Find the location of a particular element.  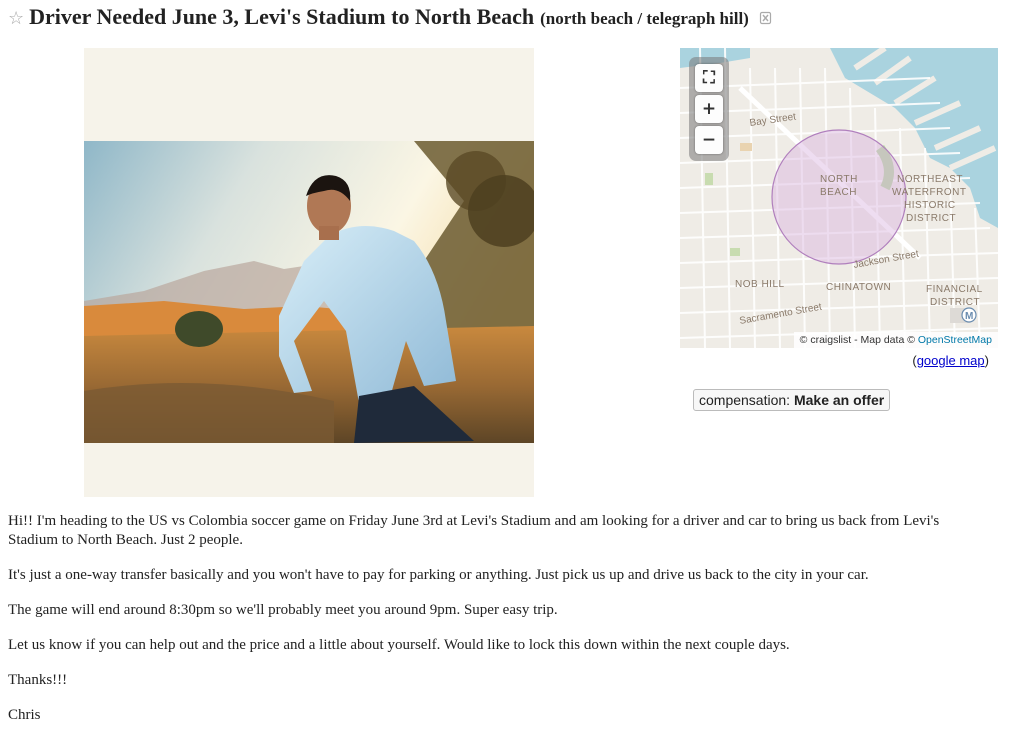

map-label-nob-hill: NOB HILL is located at coordinates (760, 284).